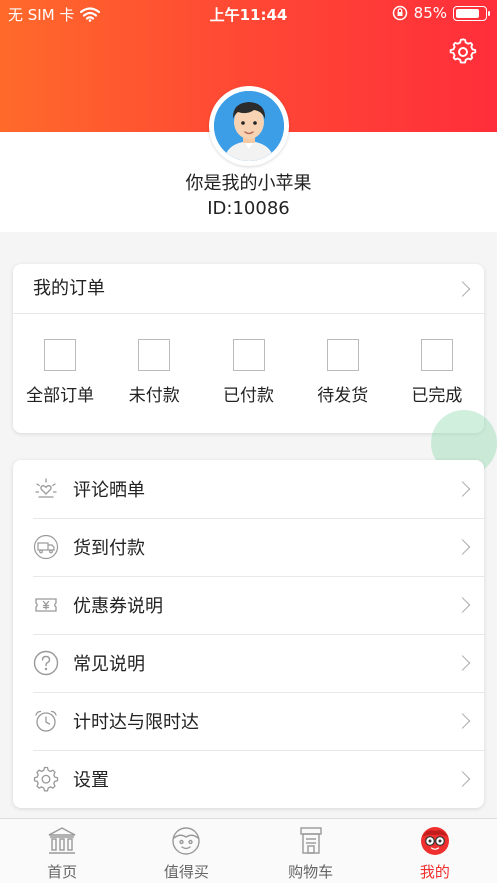 The height and width of the screenshot is (883, 497). Describe the element at coordinates (248, 14) in the screenshot. I see `status-bar: 无 SIM 卡 上午11:44 85%` at that location.